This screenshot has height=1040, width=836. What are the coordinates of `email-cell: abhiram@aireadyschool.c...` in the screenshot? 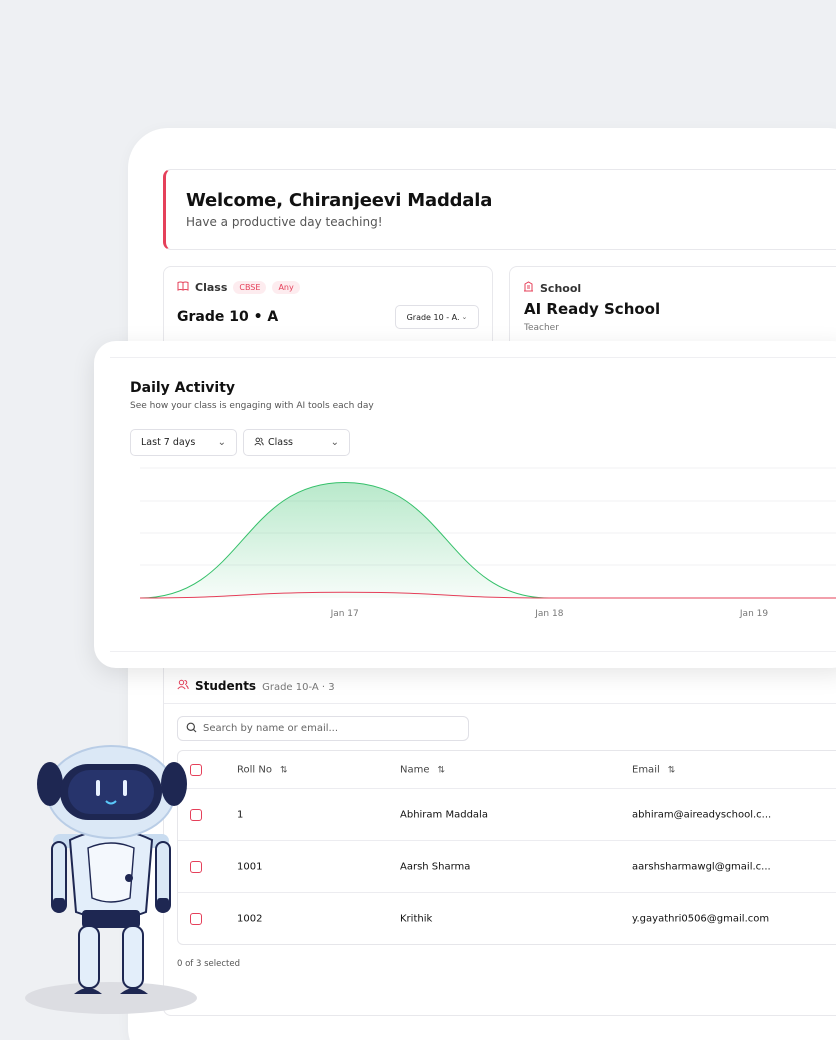 It's located at (702, 814).